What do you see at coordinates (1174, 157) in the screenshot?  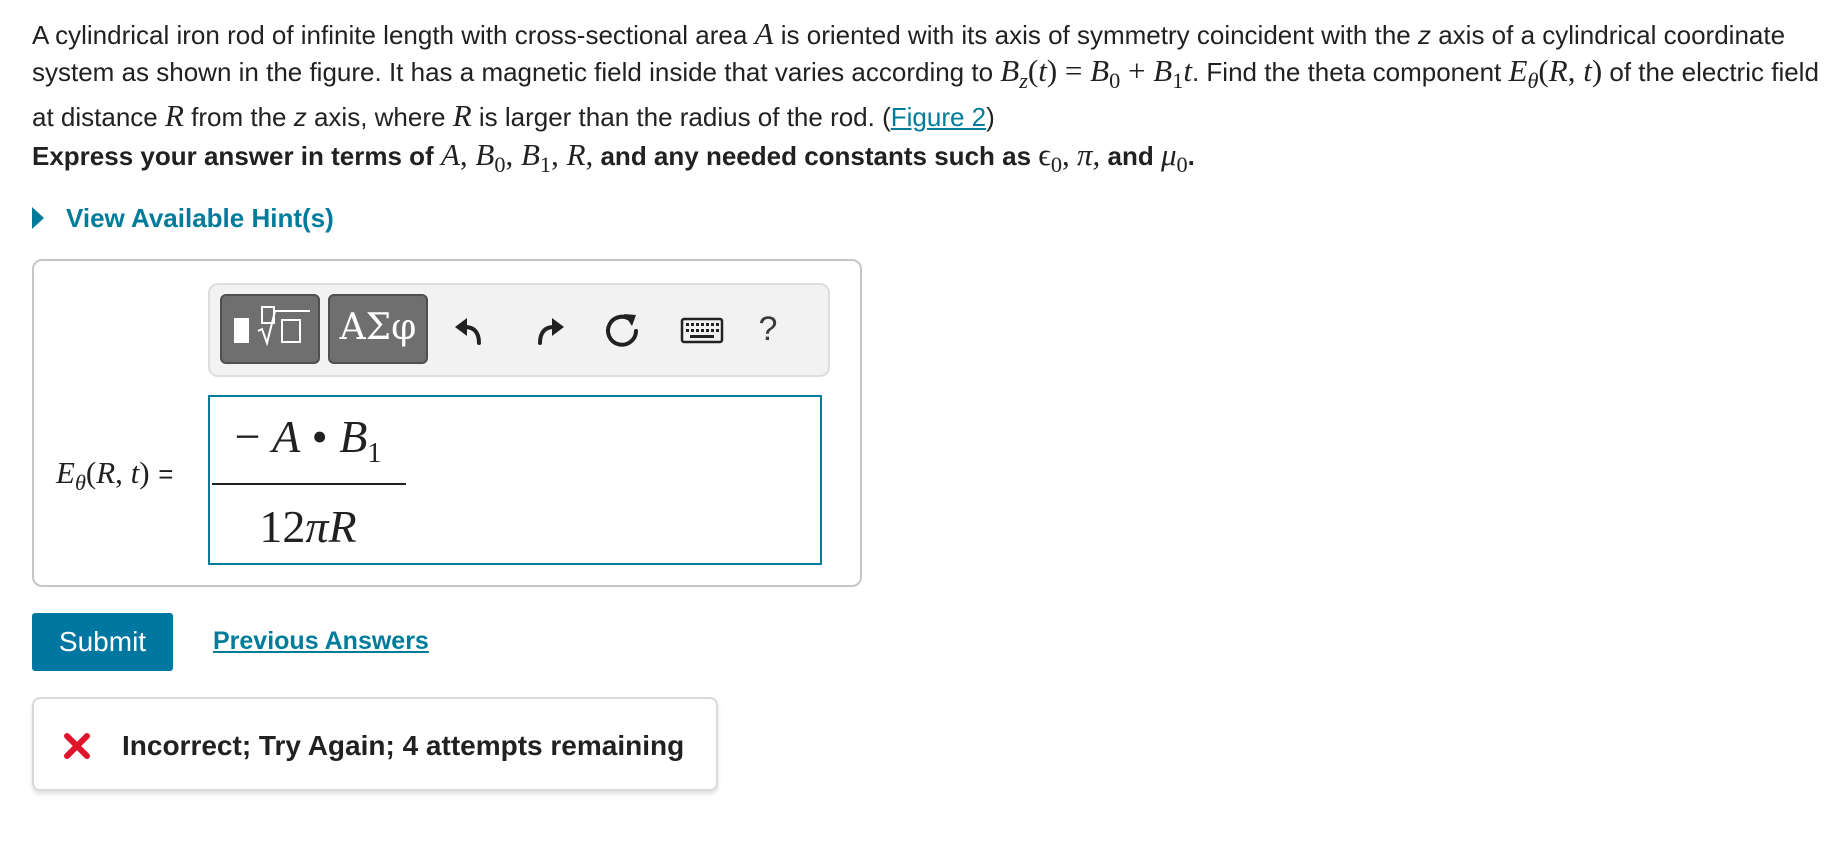 I see `constant-mu0: μ0` at bounding box center [1174, 157].